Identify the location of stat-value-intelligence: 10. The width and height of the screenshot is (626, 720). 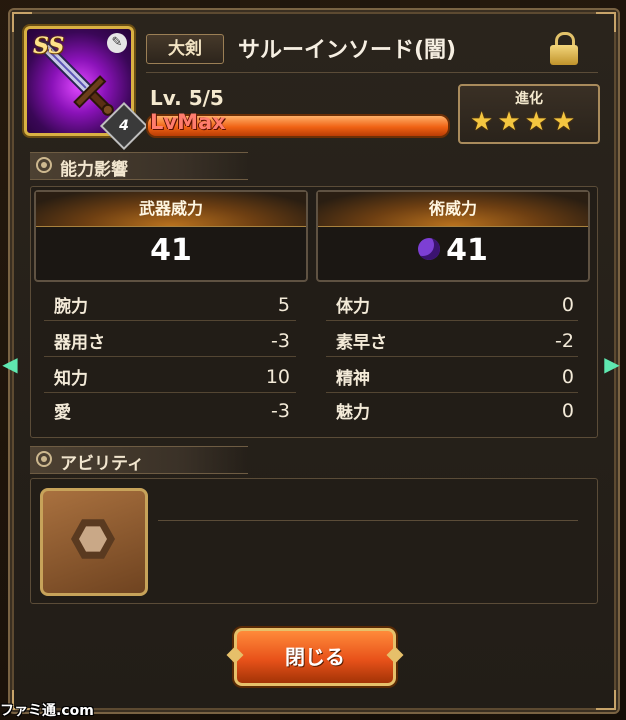
(277, 377).